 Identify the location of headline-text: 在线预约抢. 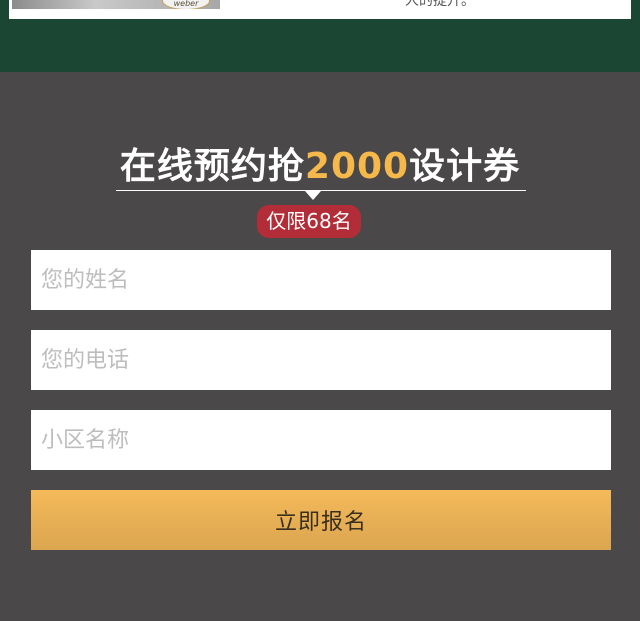
(212, 166).